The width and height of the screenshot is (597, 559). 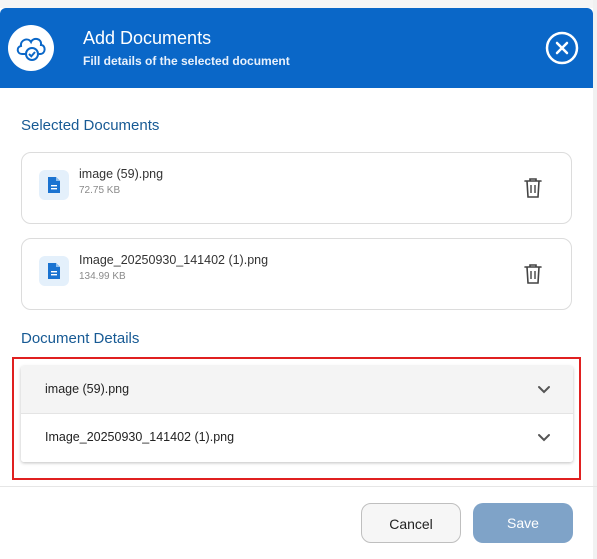 What do you see at coordinates (297, 390) in the screenshot?
I see `accordion-item: image (59).png` at bounding box center [297, 390].